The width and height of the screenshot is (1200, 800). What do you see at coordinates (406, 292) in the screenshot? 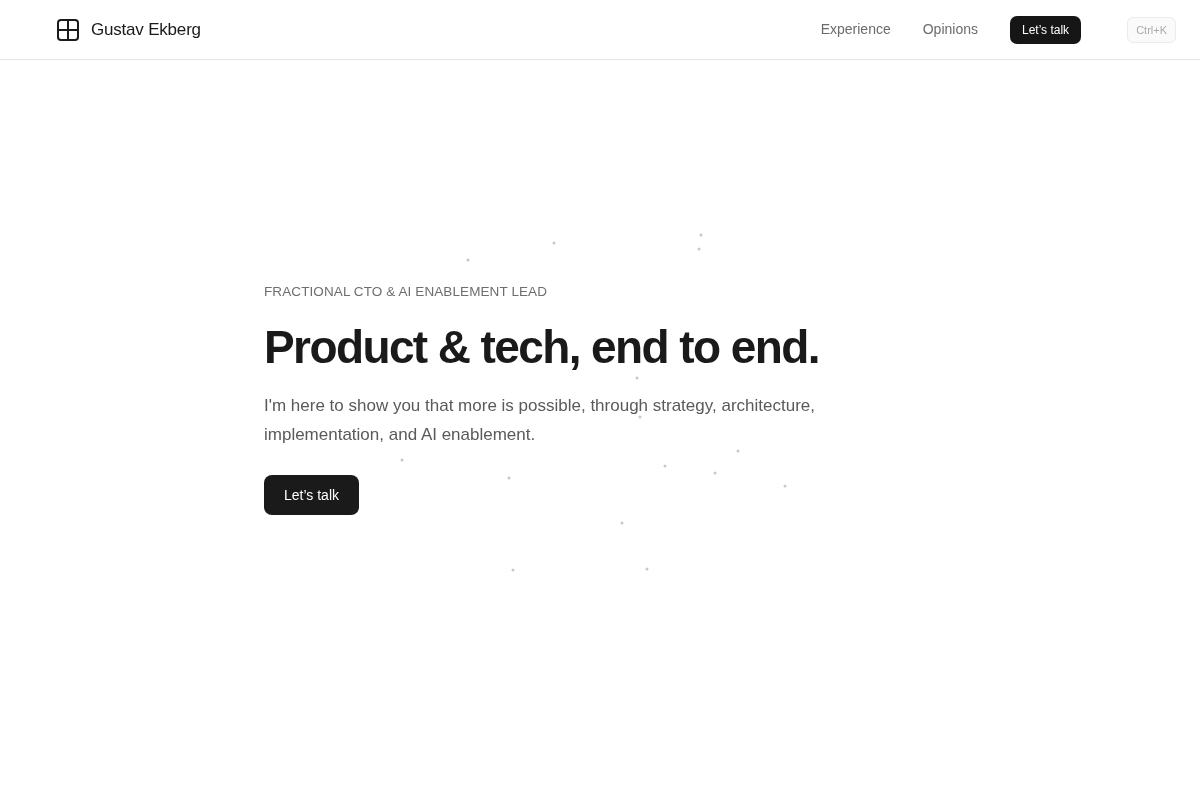
I see `eyebrow-text: FRACTIONAL CTO & AI ENABLEMENT LEAD` at bounding box center [406, 292].